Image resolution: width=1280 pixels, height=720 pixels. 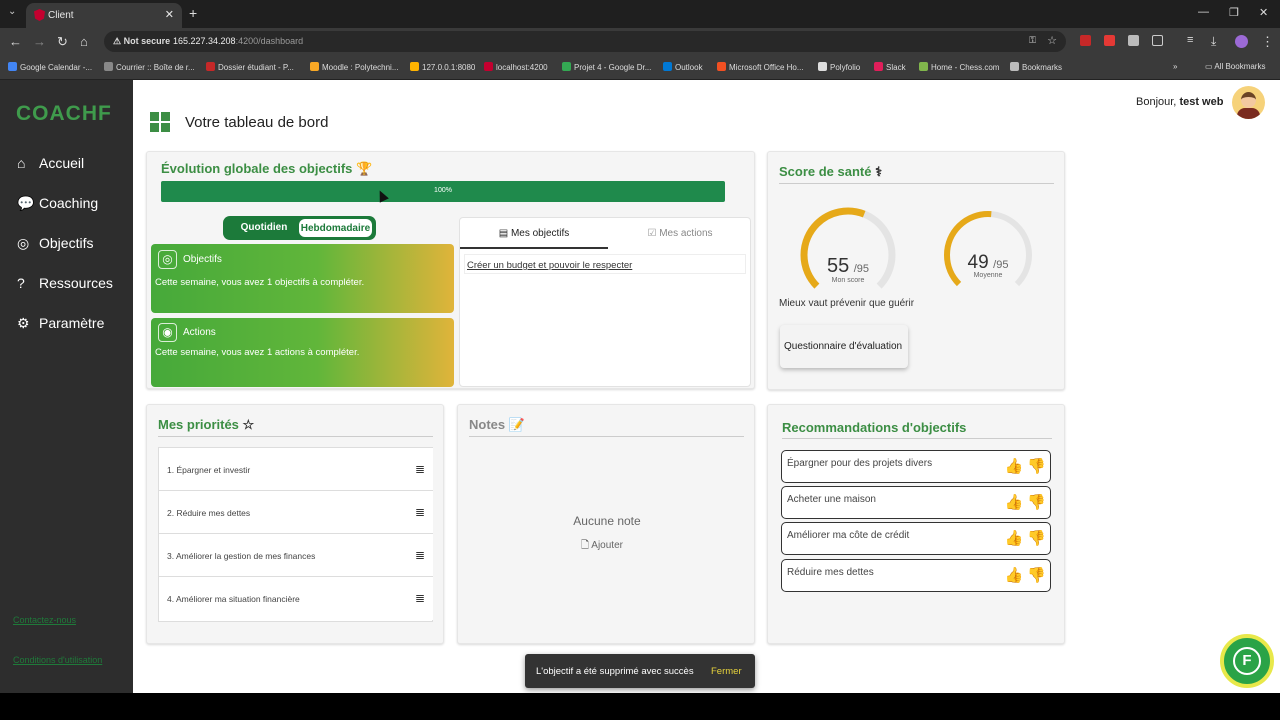 I want to click on bookmark-item: Slack, so click(x=890, y=67).